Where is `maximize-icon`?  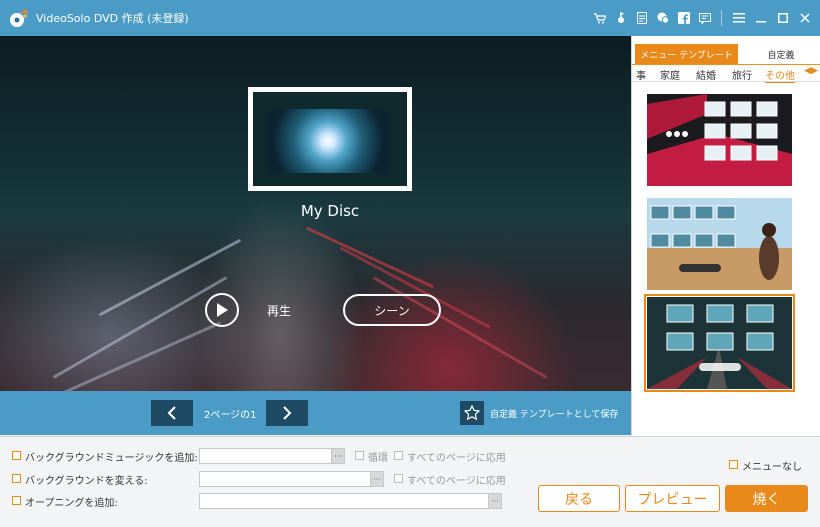 maximize-icon is located at coordinates (783, 18).